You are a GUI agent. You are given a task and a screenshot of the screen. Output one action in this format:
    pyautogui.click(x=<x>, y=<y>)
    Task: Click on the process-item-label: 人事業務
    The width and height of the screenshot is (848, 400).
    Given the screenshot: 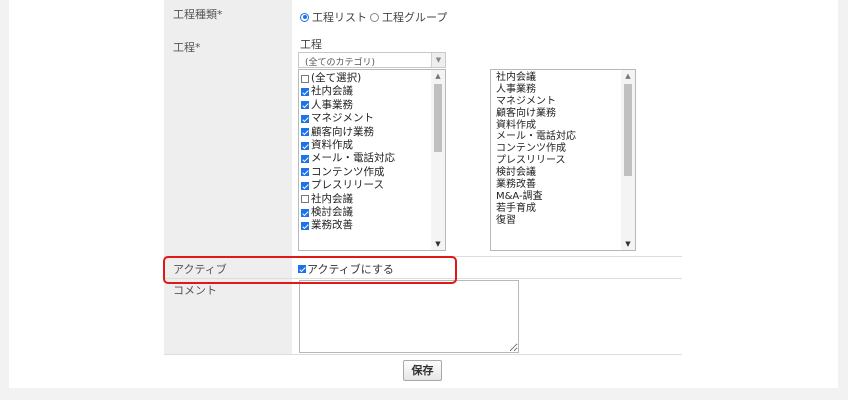 What is the action you would take?
    pyautogui.click(x=332, y=104)
    